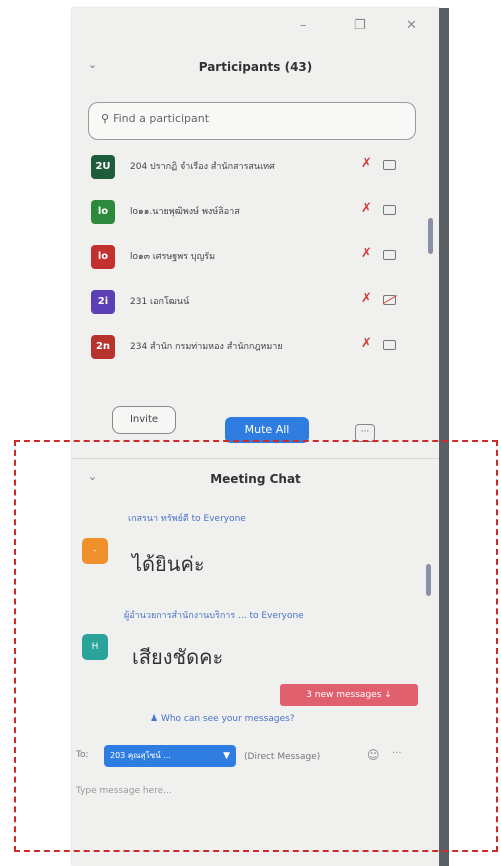 The height and width of the screenshot is (866, 501). I want to click on chat-sender: เกสรนา ทรัพย์ดี to Everyone, so click(187, 518).